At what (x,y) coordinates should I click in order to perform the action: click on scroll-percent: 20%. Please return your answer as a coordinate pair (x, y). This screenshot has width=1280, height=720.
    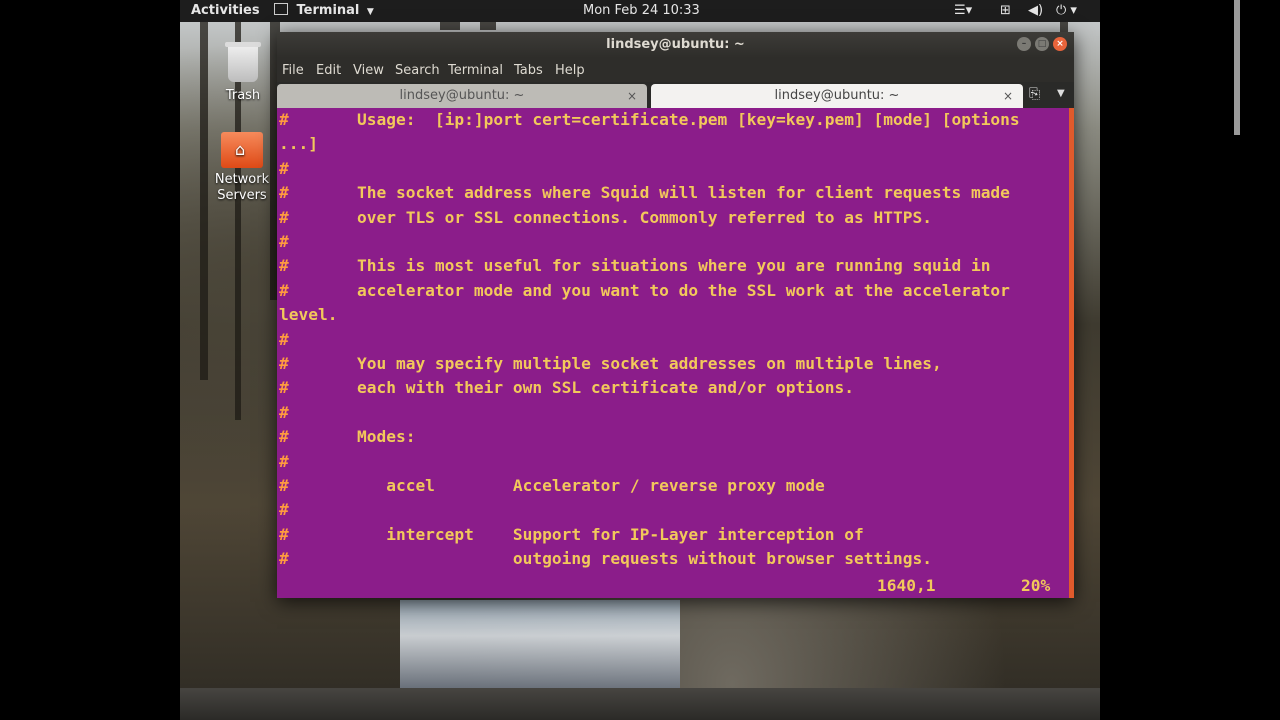
    Looking at the image, I should click on (1036, 585).